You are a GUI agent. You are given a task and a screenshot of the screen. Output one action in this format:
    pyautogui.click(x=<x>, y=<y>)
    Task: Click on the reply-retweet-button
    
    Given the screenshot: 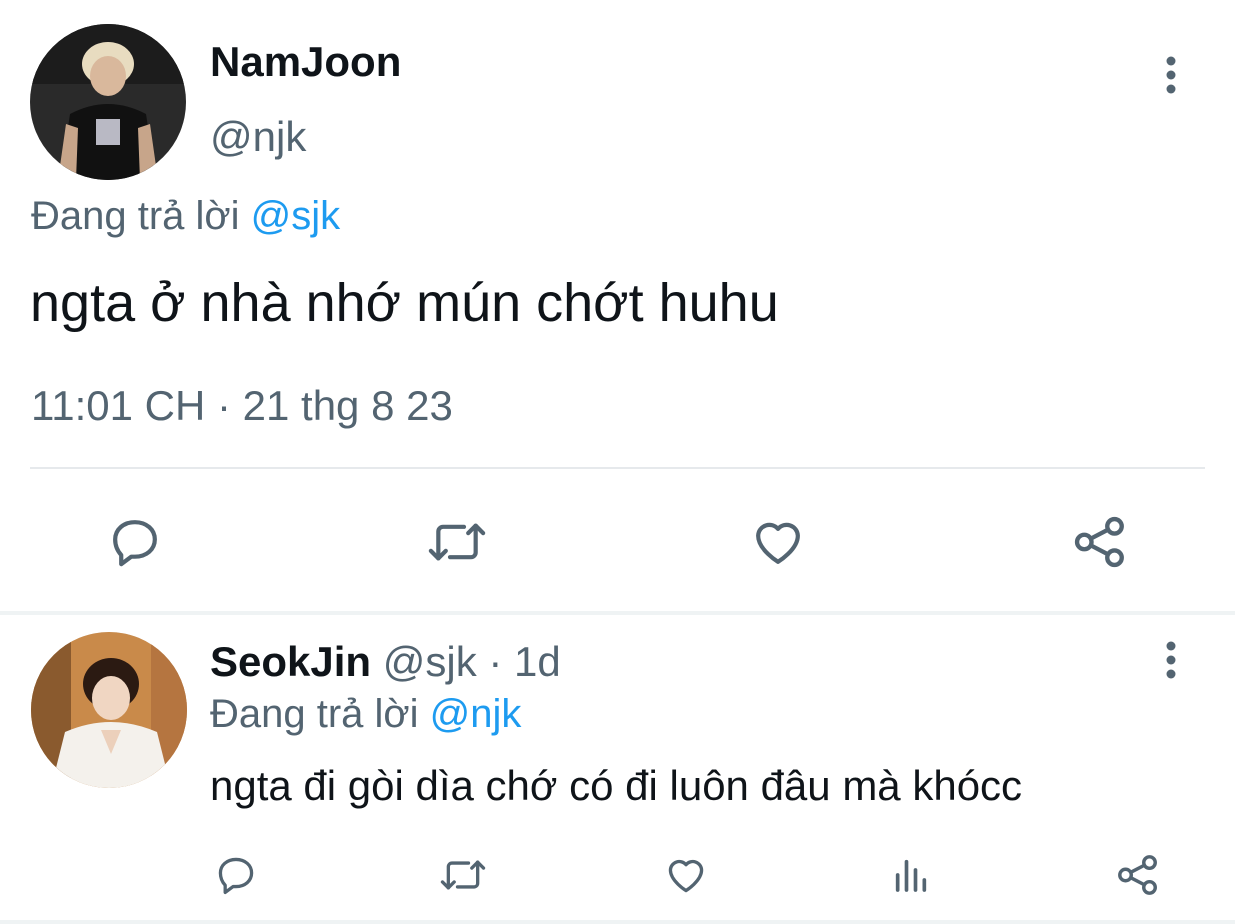 What is the action you would take?
    pyautogui.click(x=463, y=875)
    